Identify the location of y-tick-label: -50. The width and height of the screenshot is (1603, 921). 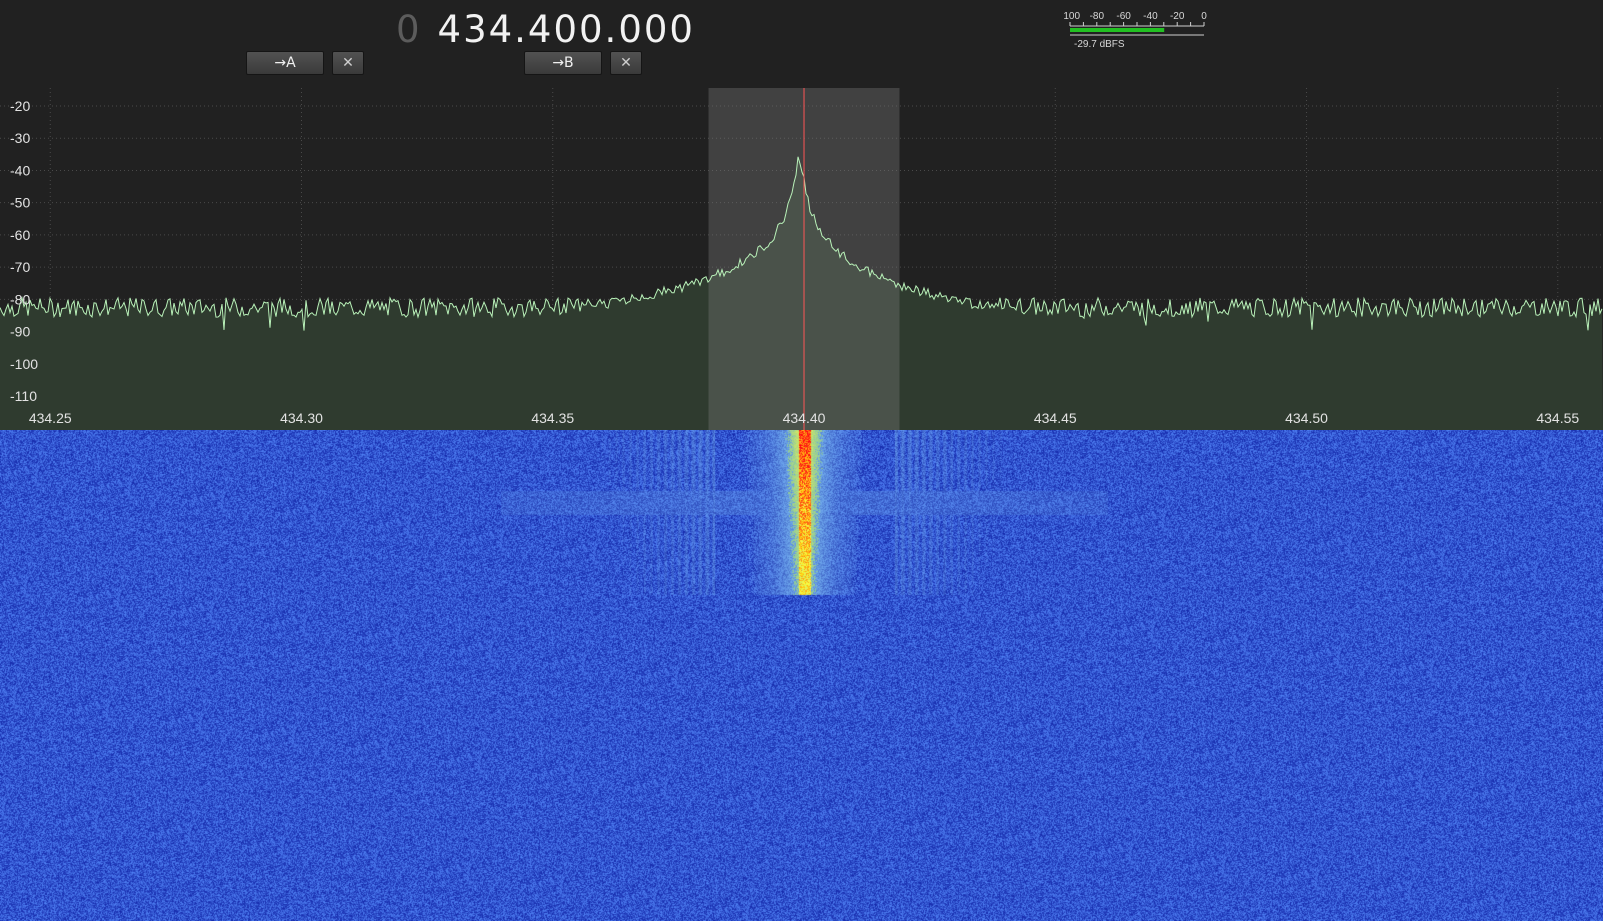
(20, 203).